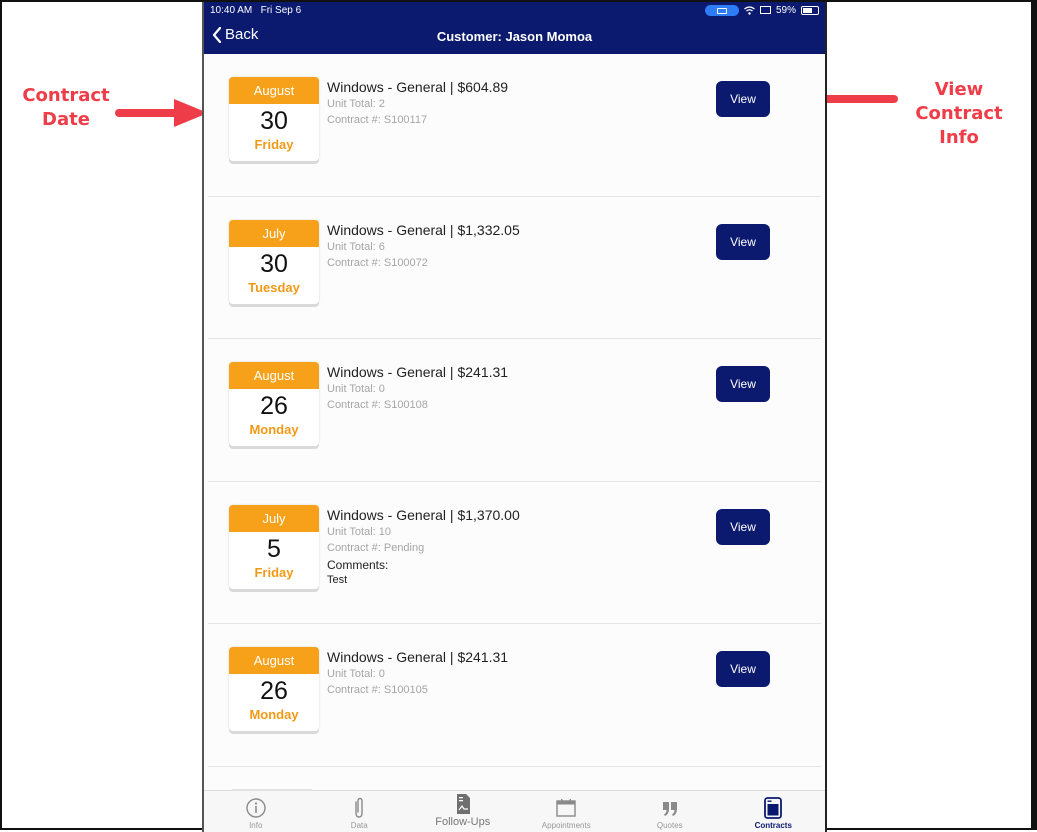 The image size is (1037, 832). Describe the element at coordinates (566, 808) in the screenshot. I see `calendar-icon` at that location.